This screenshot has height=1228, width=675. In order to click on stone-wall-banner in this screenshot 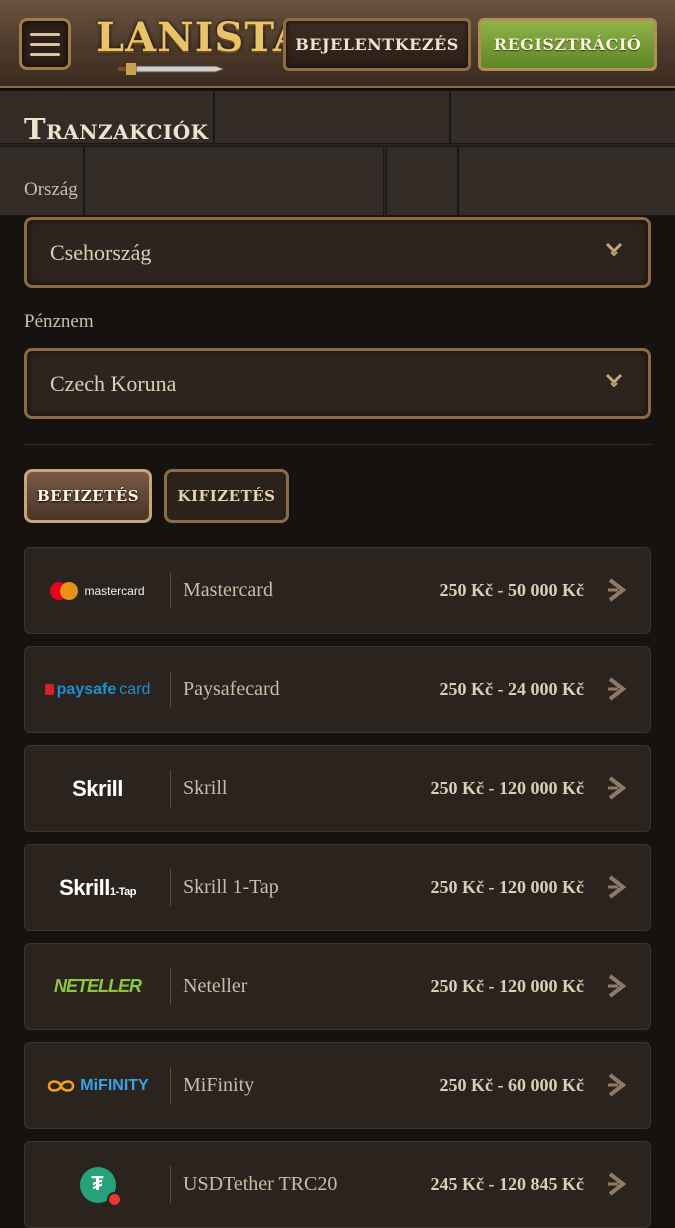, I will do `click(337, 153)`.